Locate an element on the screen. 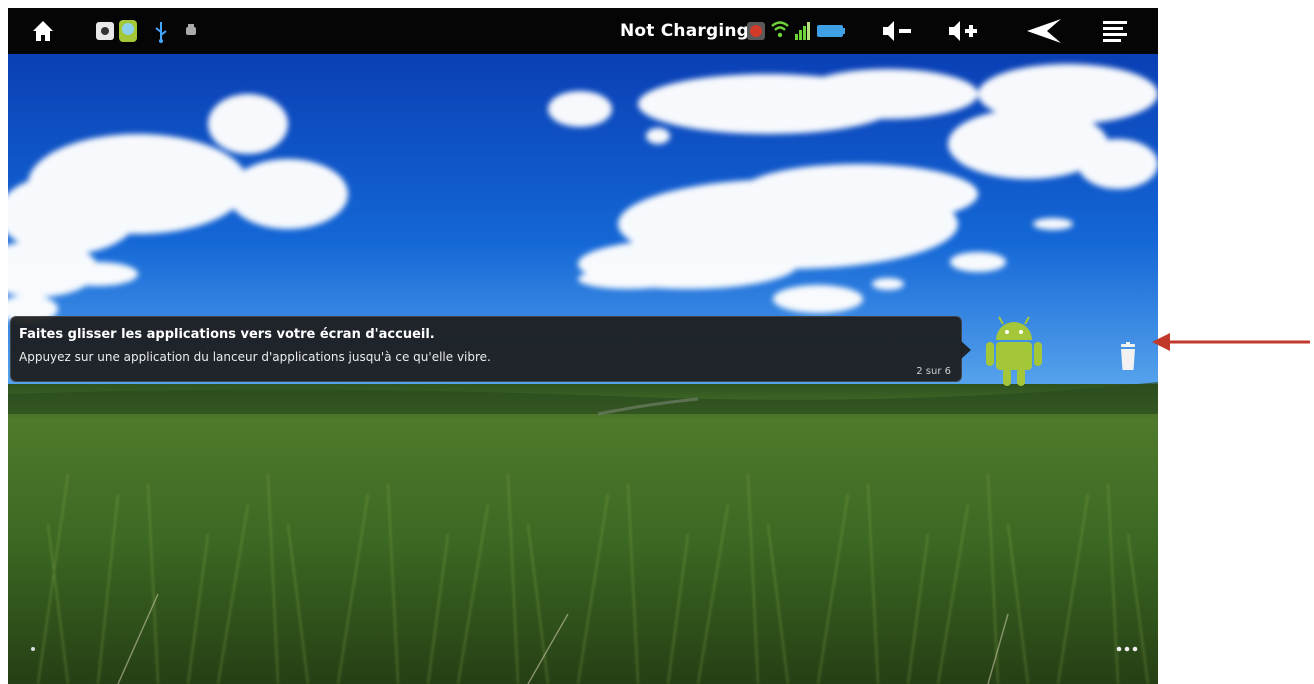  wifi-icon is located at coordinates (780, 29).